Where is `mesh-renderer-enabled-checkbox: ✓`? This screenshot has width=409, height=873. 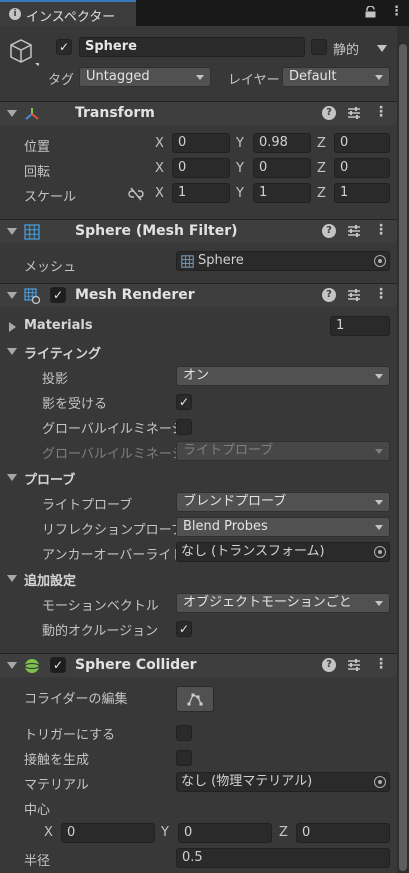
mesh-renderer-enabled-checkbox: ✓ is located at coordinates (58, 295).